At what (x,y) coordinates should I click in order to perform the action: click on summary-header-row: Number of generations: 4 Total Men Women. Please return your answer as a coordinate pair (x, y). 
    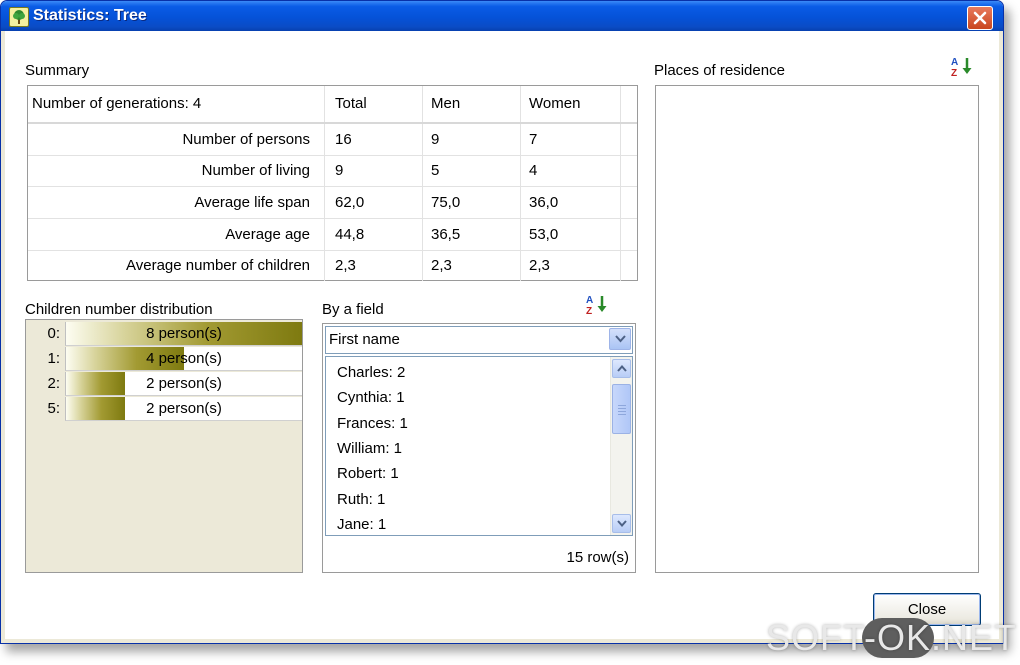
    Looking at the image, I should click on (332, 105).